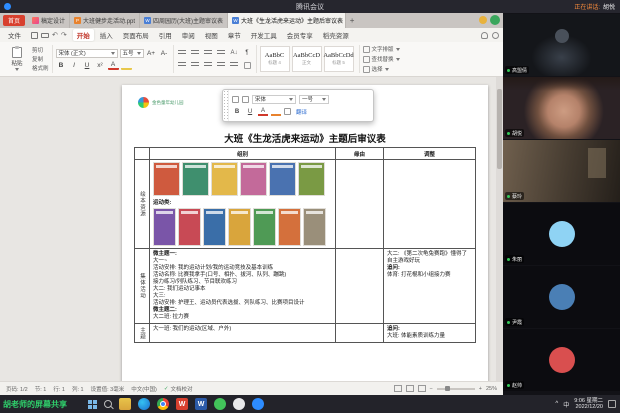  Describe the element at coordinates (276, 112) in the screenshot. I see `popup-highlight-button` at that location.